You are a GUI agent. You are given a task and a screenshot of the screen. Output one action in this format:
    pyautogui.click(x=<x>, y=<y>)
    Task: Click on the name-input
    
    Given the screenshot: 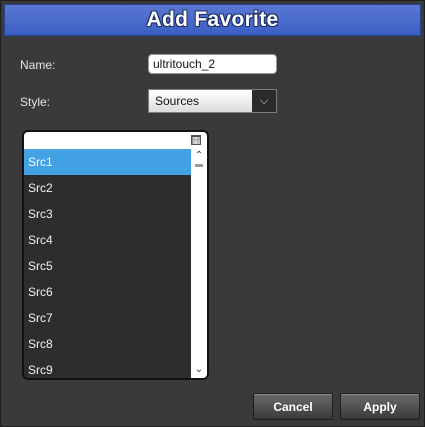 What is the action you would take?
    pyautogui.click(x=212, y=64)
    